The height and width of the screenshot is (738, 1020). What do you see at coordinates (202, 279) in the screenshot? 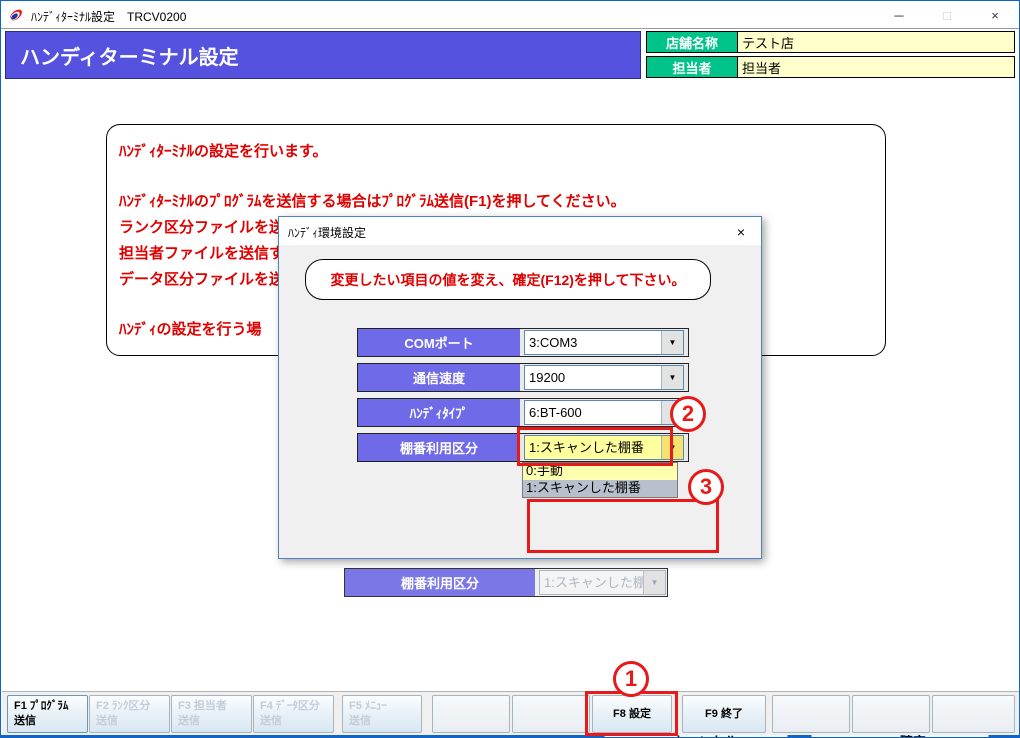
I see `instruction-line: データ区分ファイルを送` at bounding box center [202, 279].